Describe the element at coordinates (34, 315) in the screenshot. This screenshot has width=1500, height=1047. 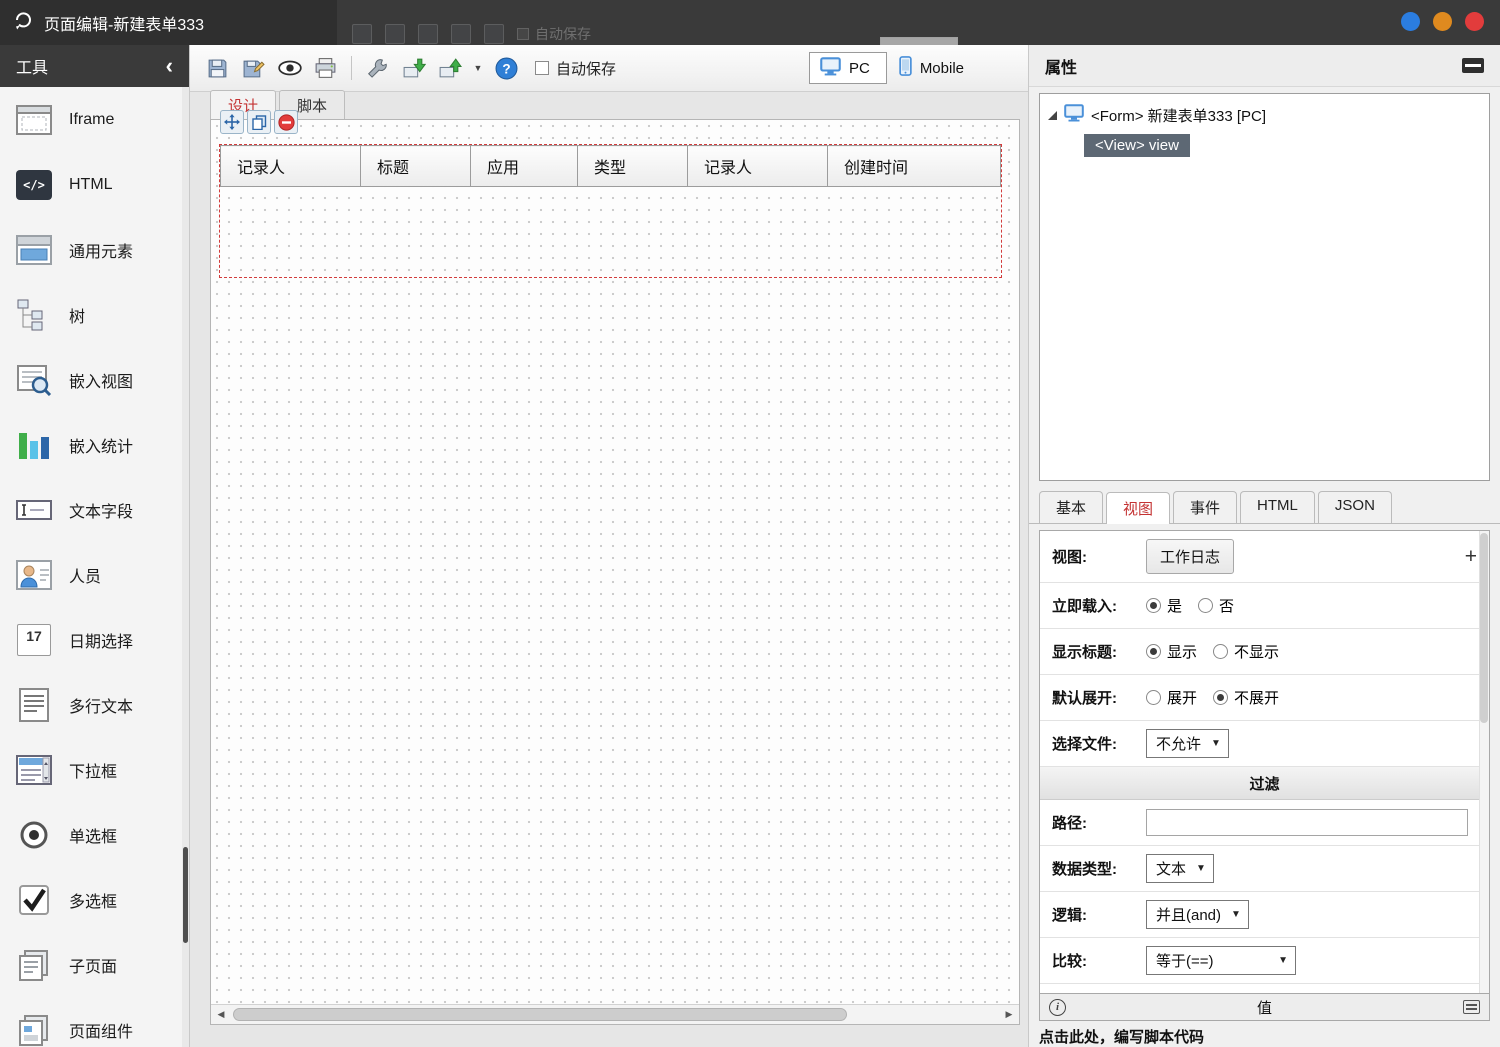
I see `tree-icon` at that location.